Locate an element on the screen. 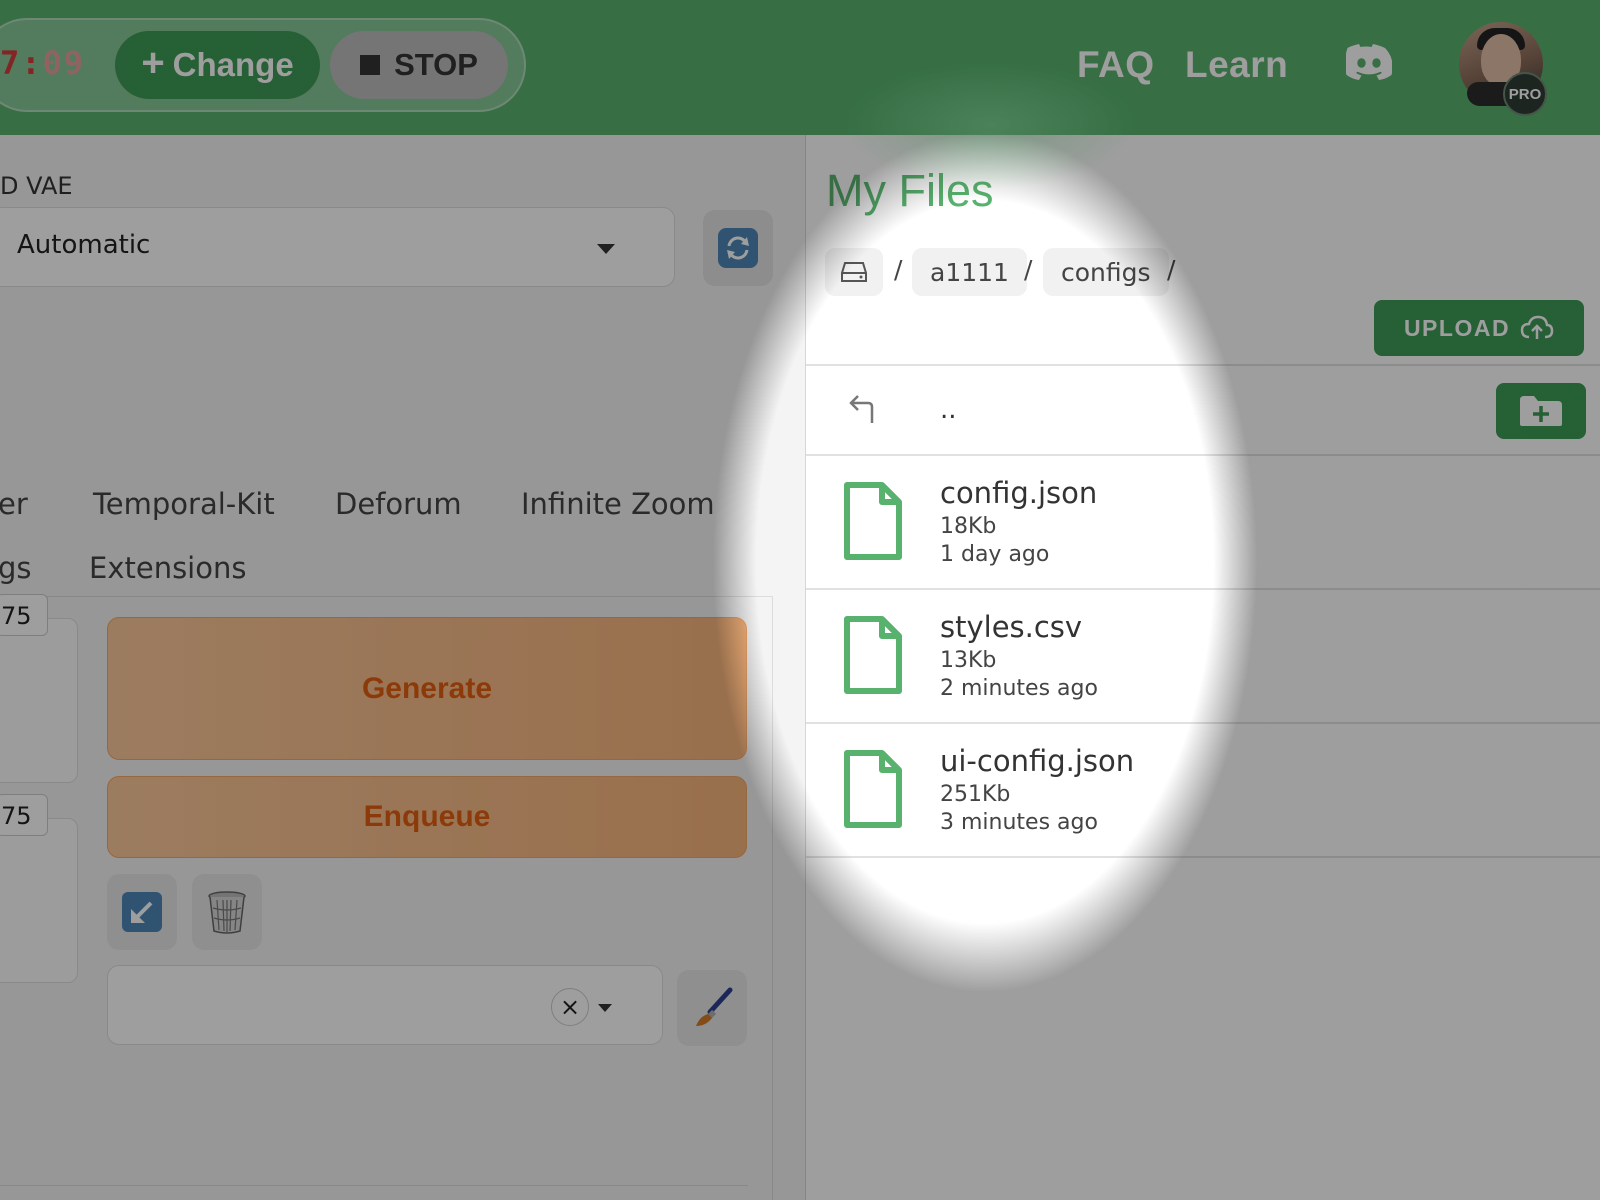 The width and height of the screenshot is (1600, 1200). file-size: 251Kb is located at coordinates (975, 794).